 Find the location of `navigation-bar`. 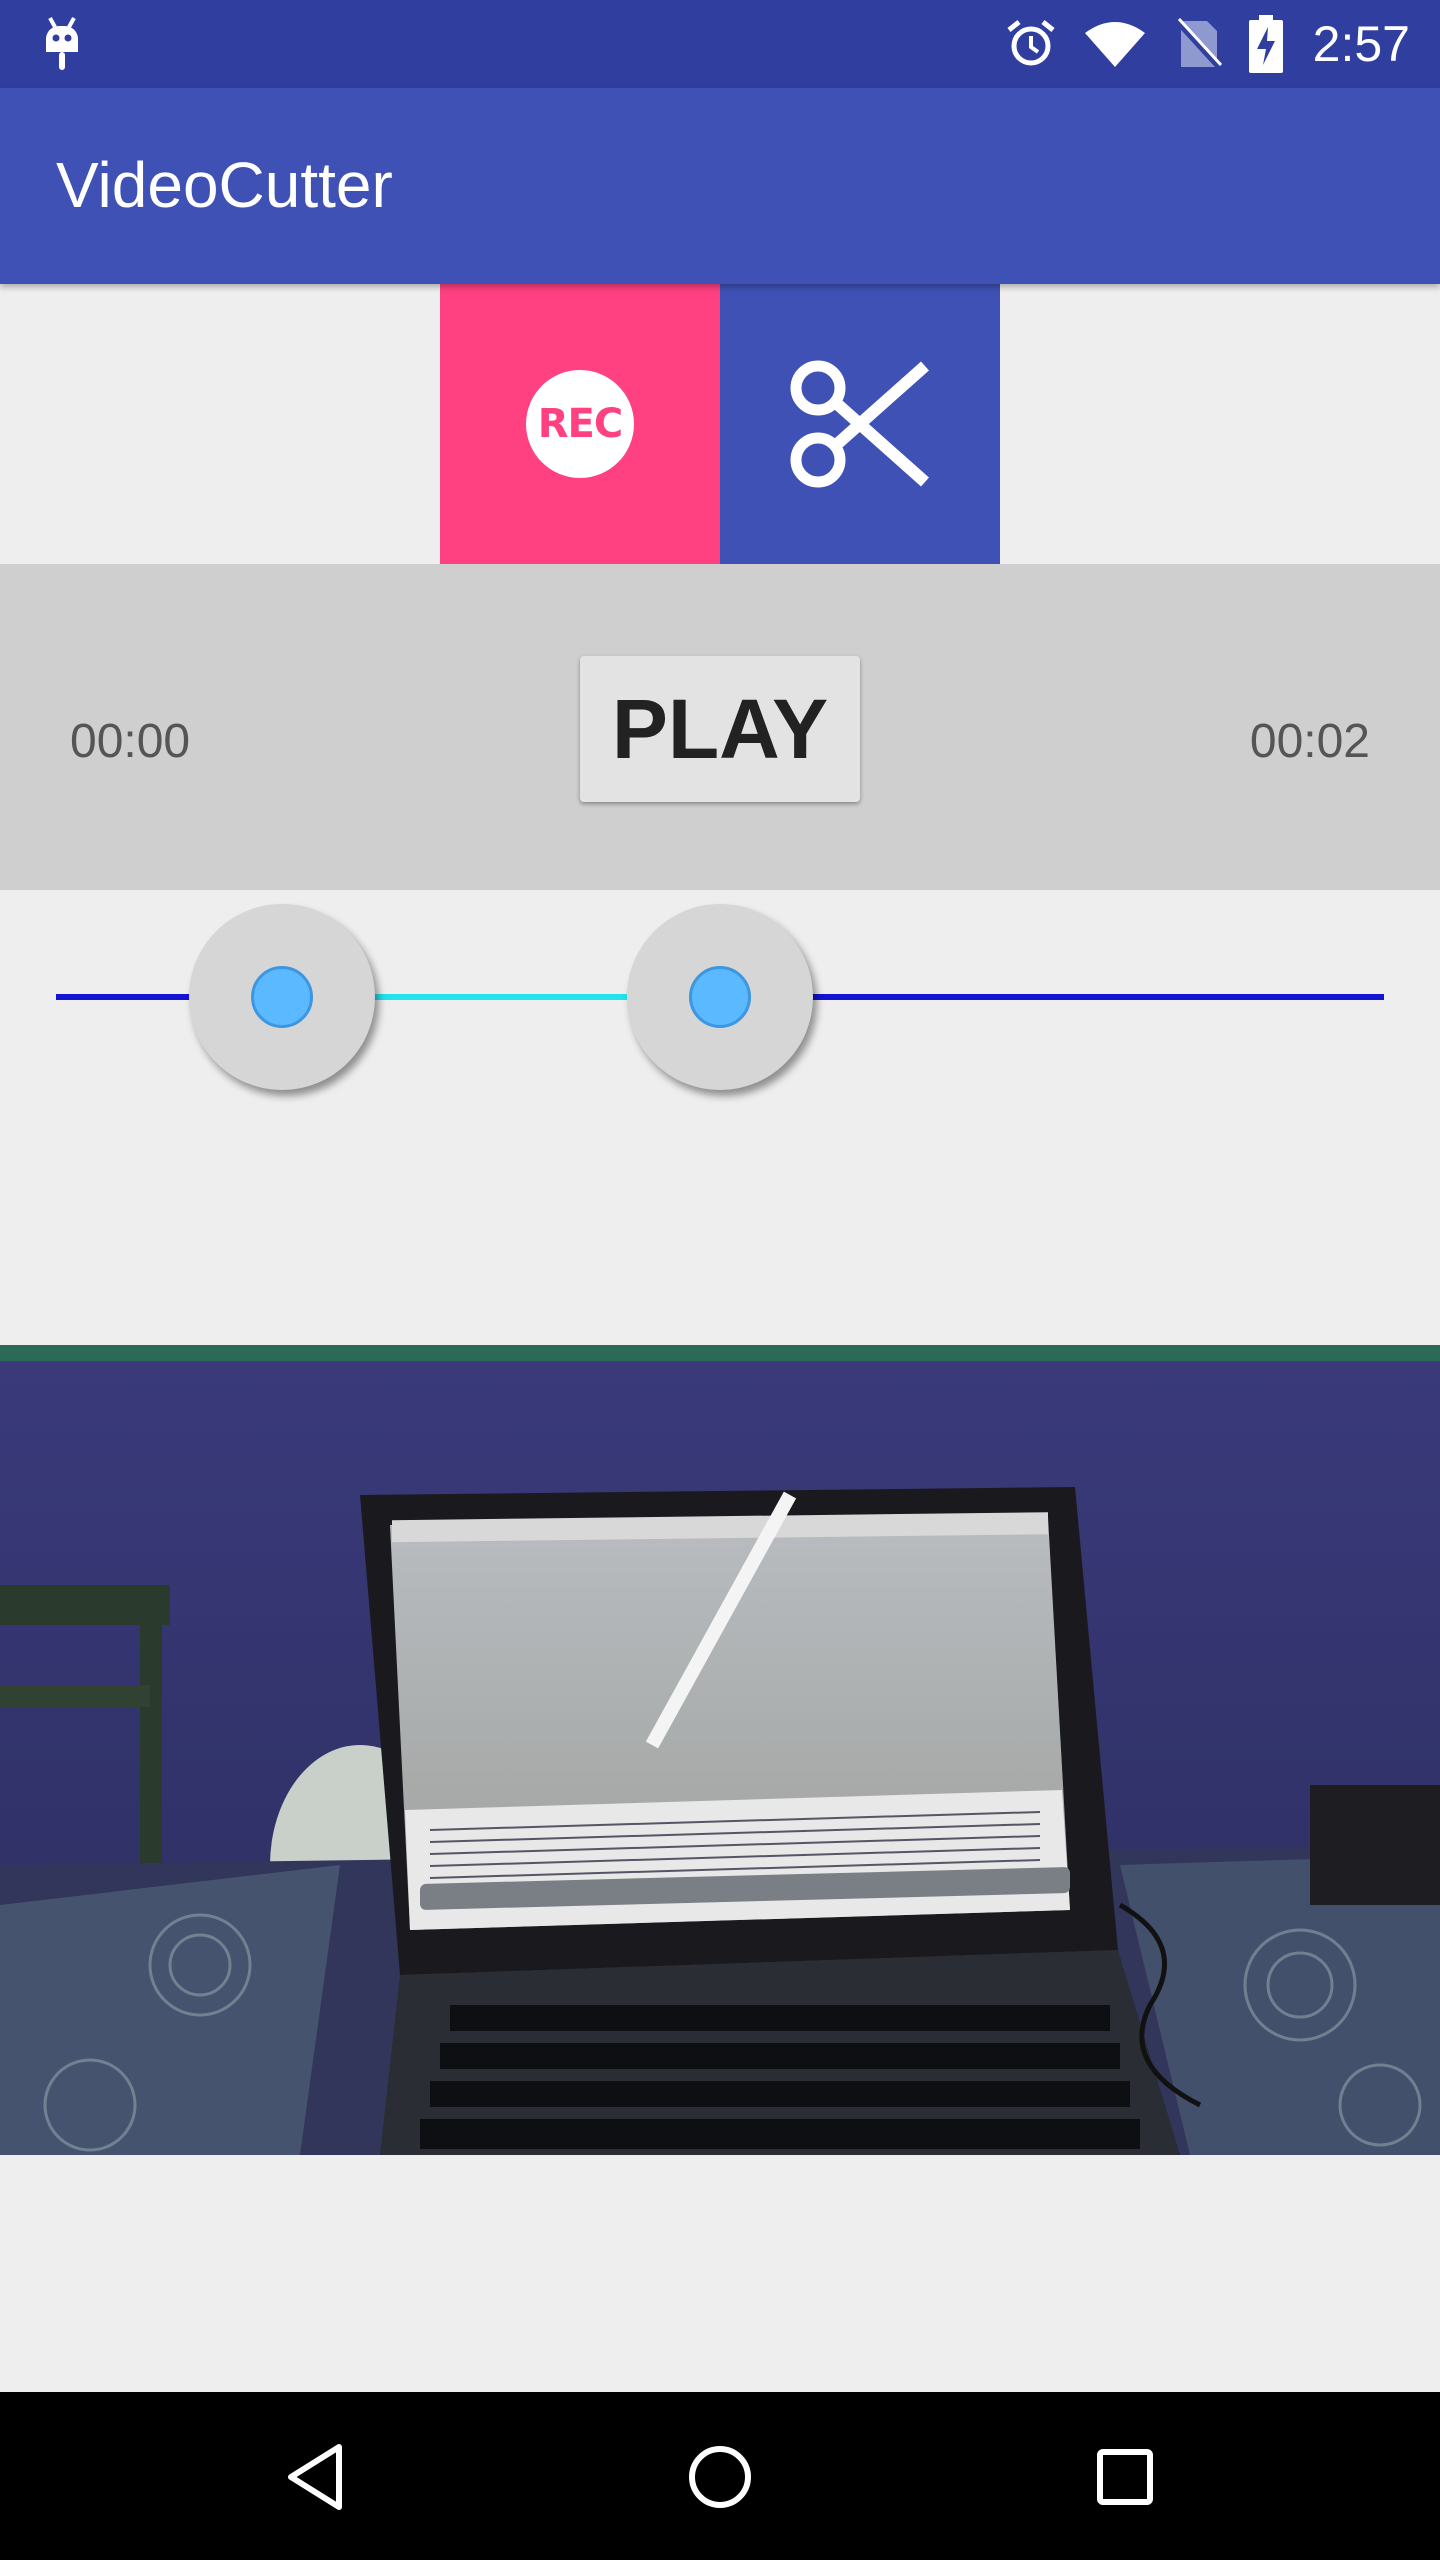

navigation-bar is located at coordinates (720, 2476).